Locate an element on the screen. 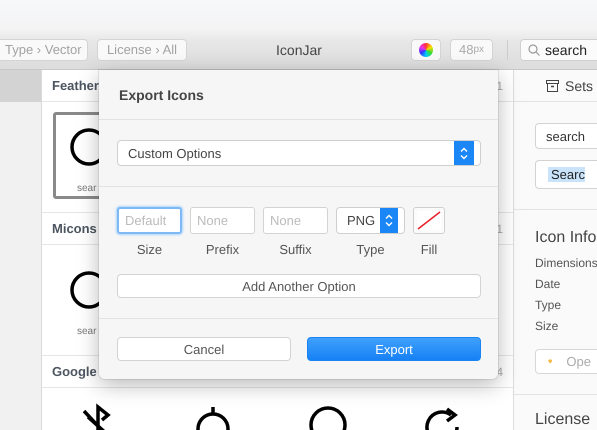 The width and height of the screenshot is (597, 430). info-label: Size is located at coordinates (547, 326).